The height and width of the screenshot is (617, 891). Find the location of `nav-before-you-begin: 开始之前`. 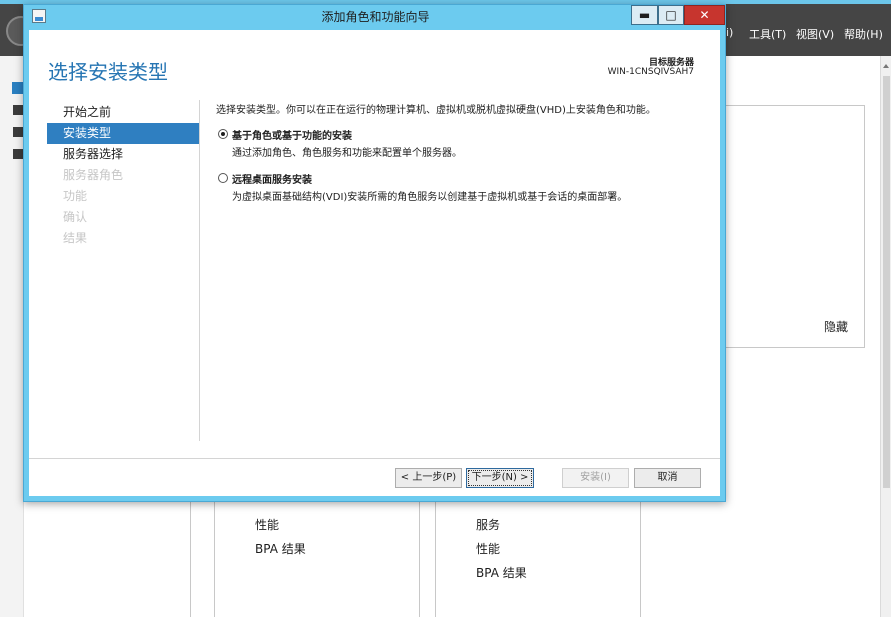

nav-before-you-begin: 开始之前 is located at coordinates (123, 112).